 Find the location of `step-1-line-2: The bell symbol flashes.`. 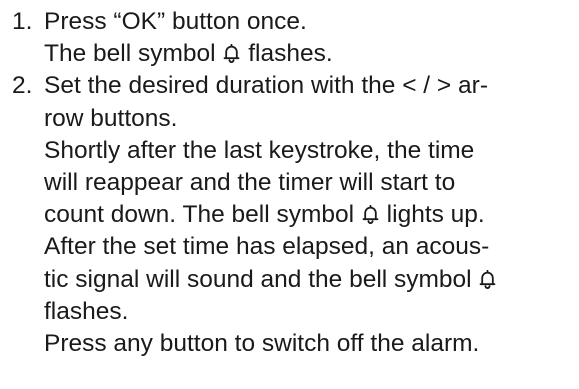

step-1-line-2: The bell symbol flashes. is located at coordinates (311, 54).